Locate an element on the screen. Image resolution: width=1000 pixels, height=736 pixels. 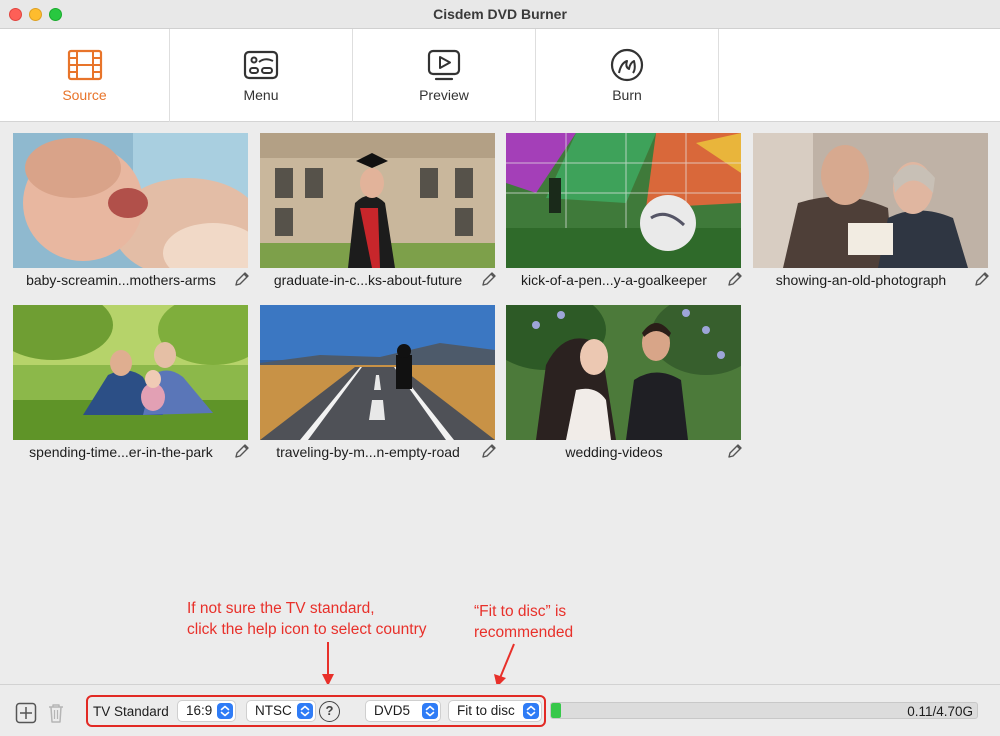
disc-burn-icon is located at coordinates (627, 65).